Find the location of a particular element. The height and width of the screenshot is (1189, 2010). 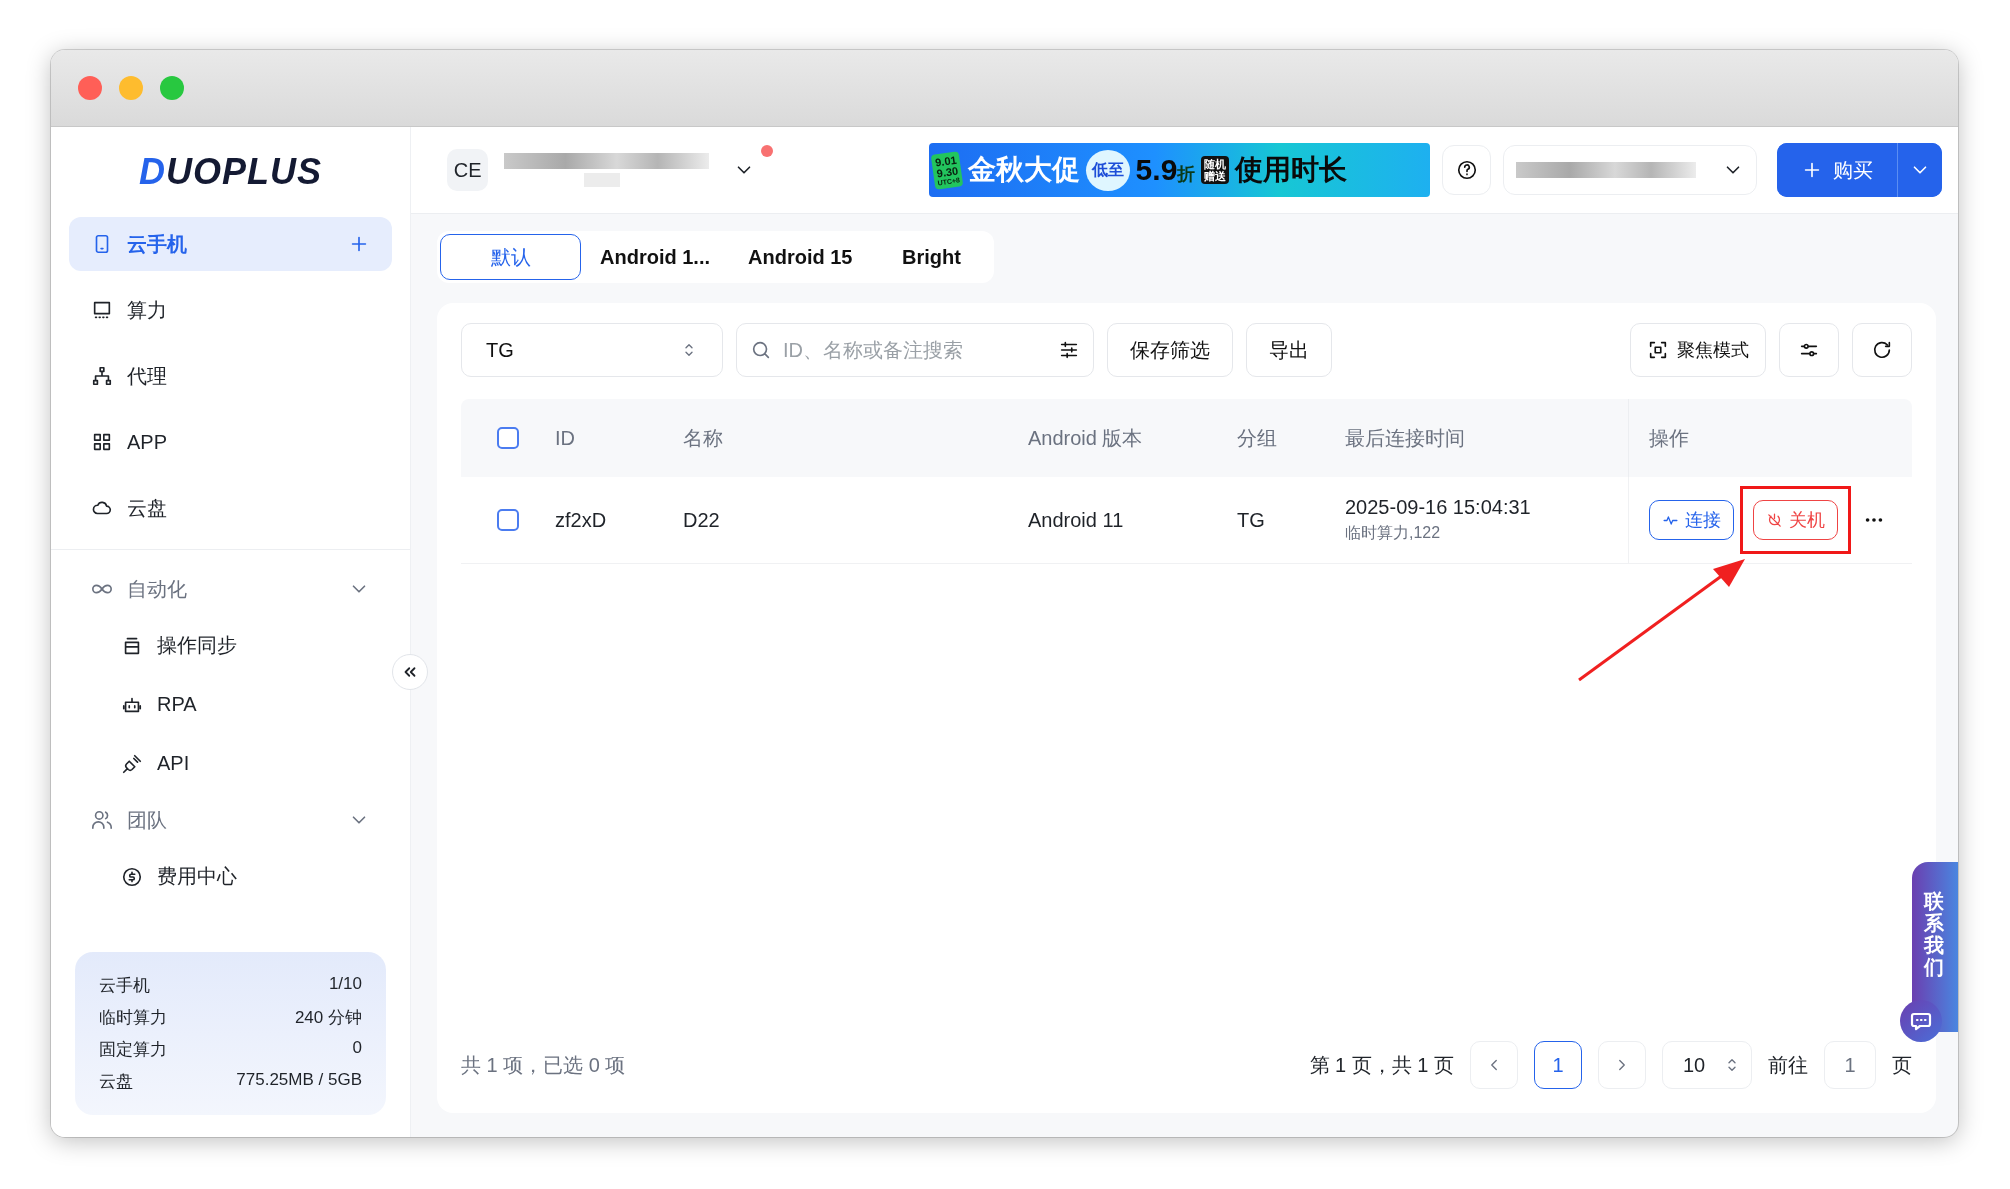

nav-group: 自动化 is located at coordinates (230, 589).